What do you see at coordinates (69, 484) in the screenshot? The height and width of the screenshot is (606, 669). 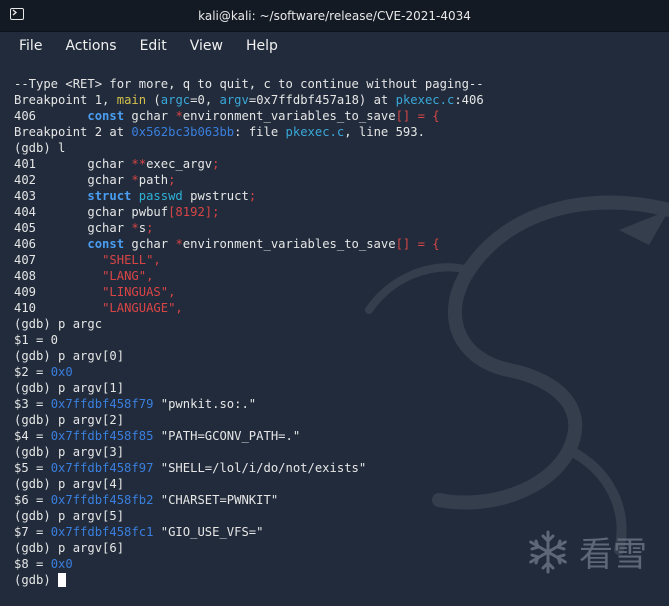 I see `terminal-line: (gdb) p argv[4]` at bounding box center [69, 484].